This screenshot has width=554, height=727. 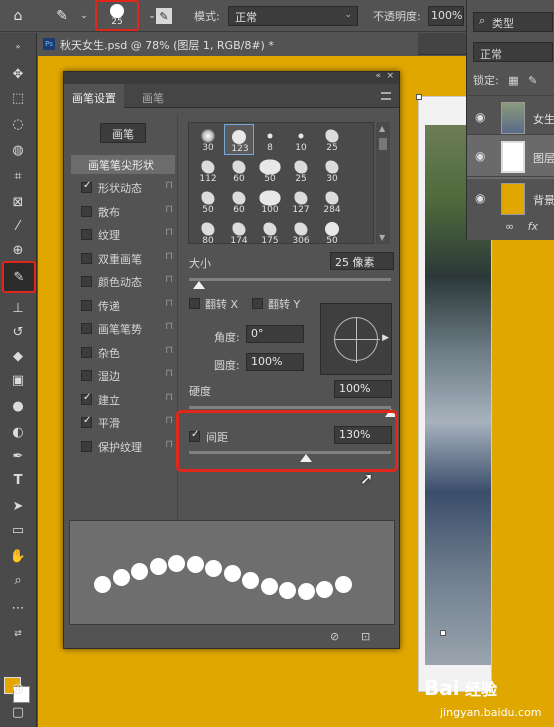 What do you see at coordinates (18, 634) in the screenshot?
I see `swap-colors-icon: ⇄` at bounding box center [18, 634].